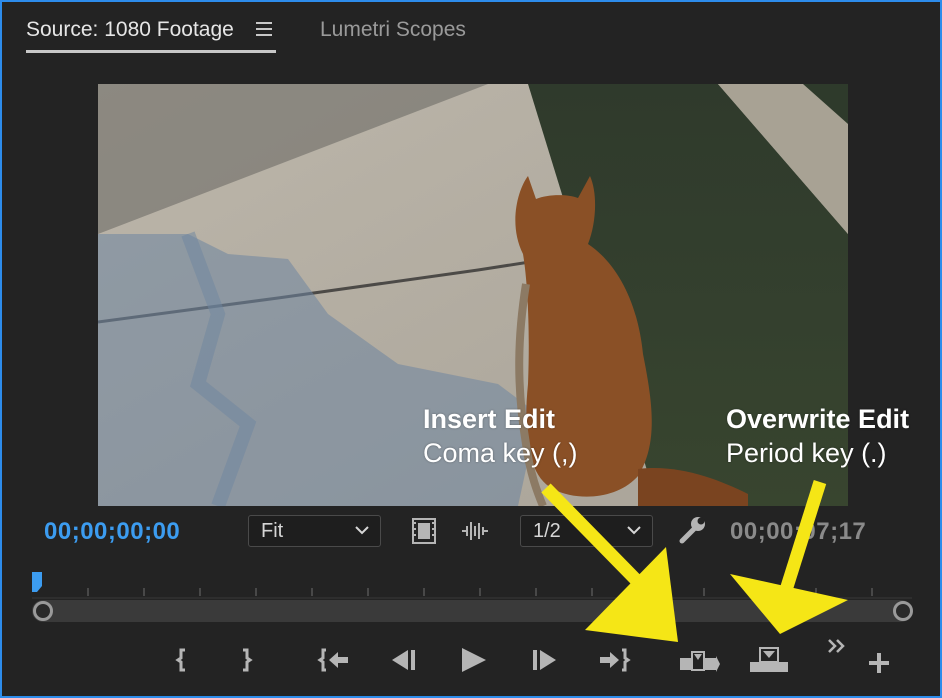 This screenshot has height=698, width=942. I want to click on overwrite-arrow-icon, so click(789, 557).